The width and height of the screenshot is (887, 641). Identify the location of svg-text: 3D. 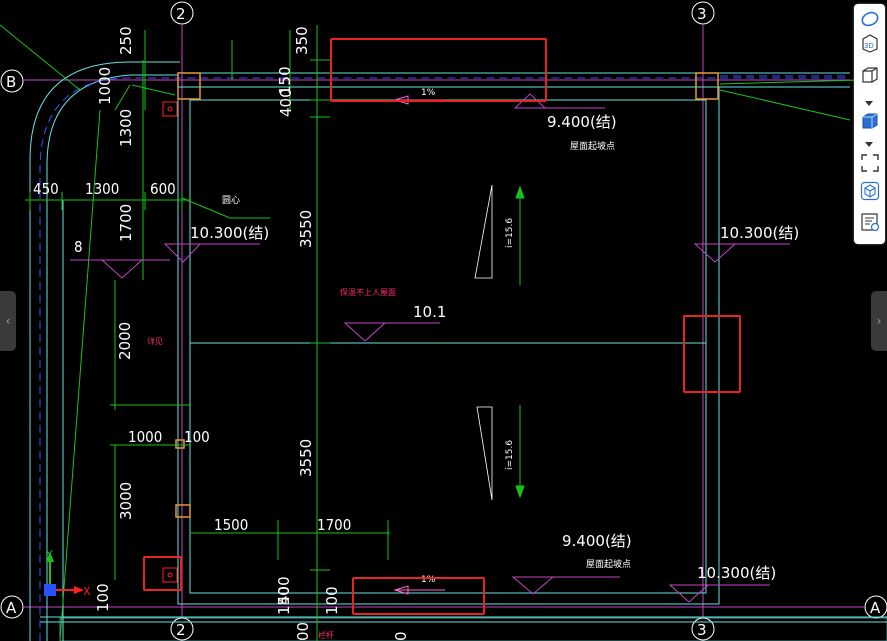
(869, 46).